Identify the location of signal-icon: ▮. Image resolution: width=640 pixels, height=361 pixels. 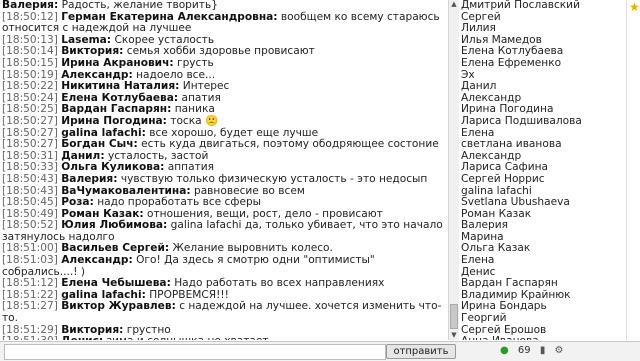
(543, 351).